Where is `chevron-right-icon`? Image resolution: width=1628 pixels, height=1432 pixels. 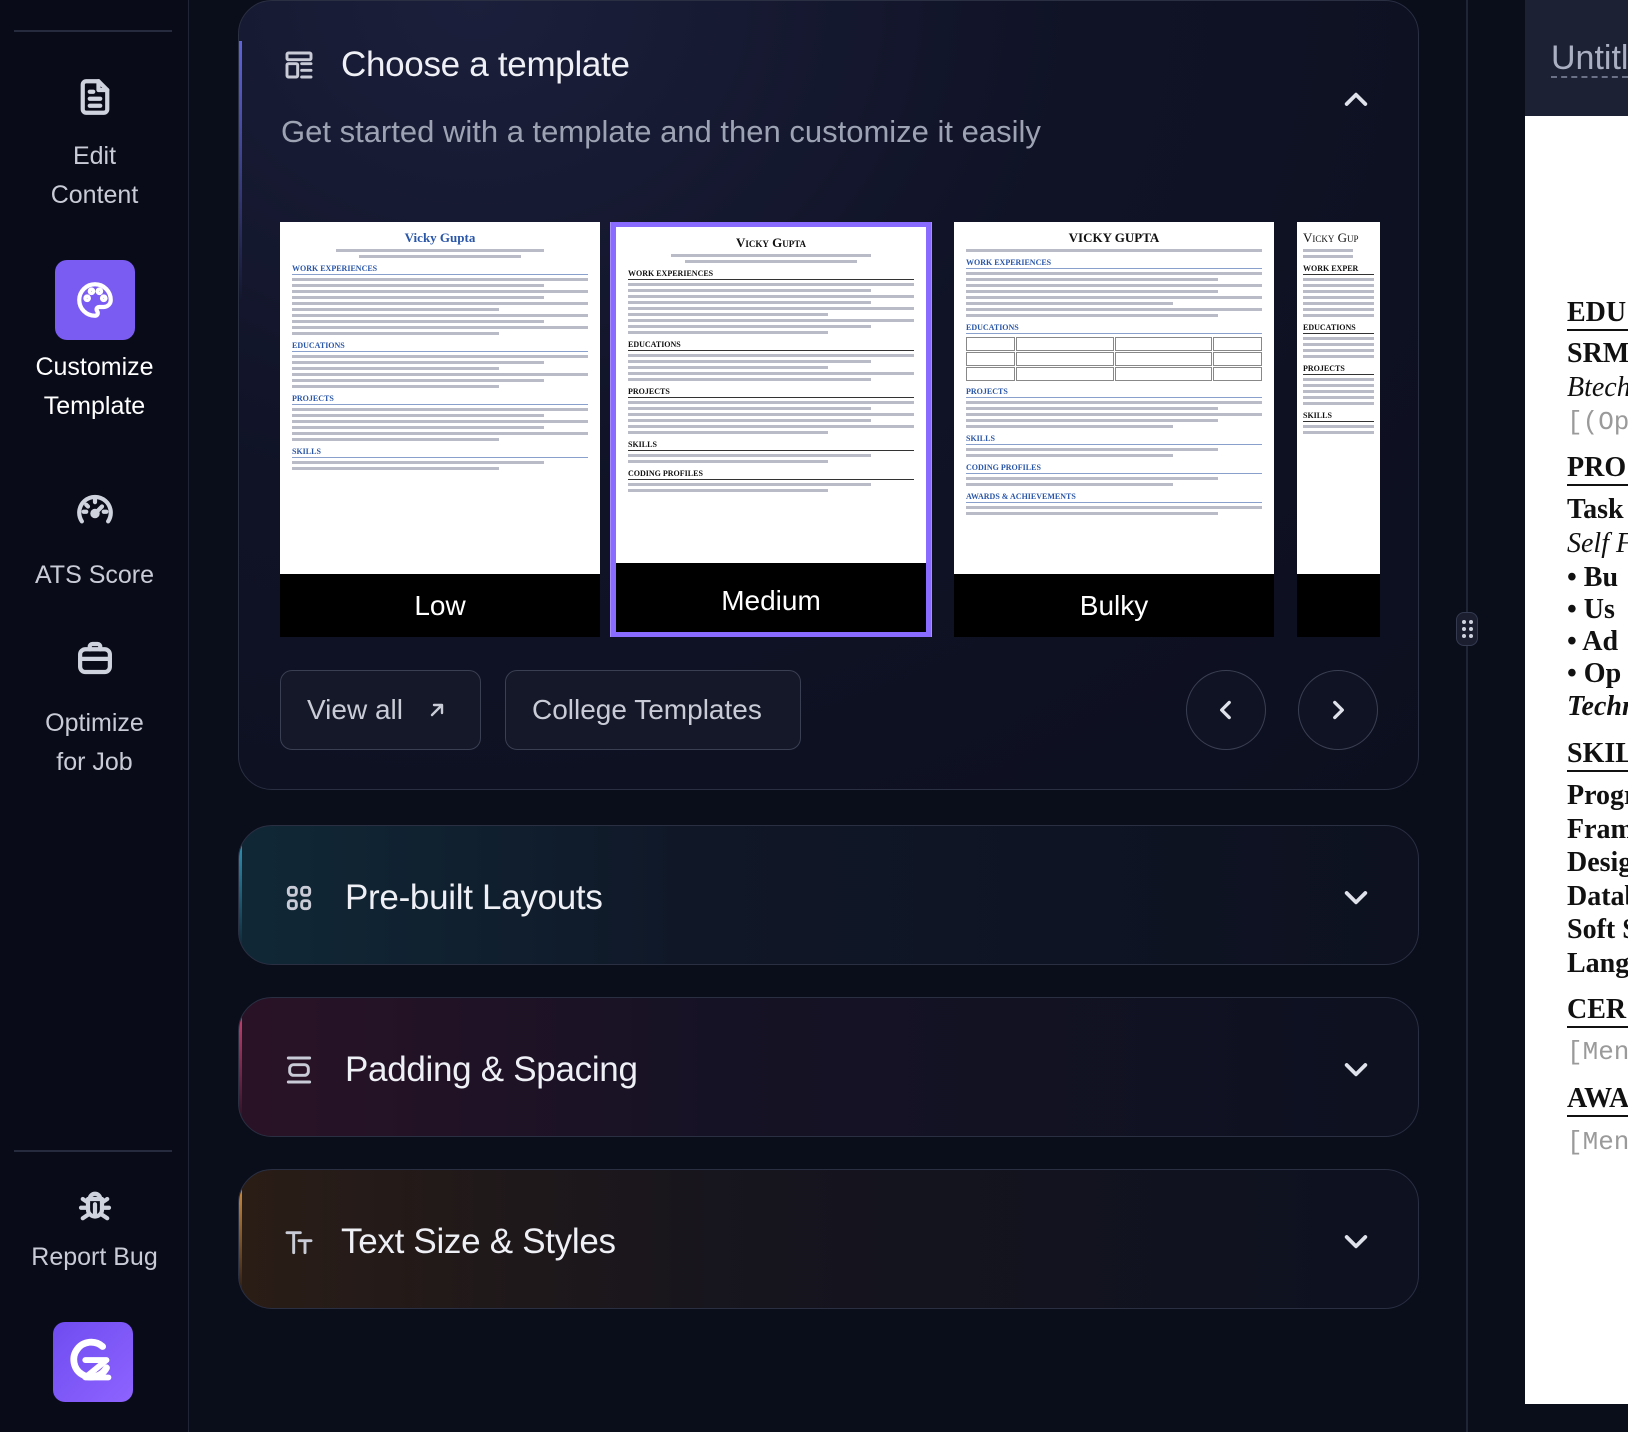 chevron-right-icon is located at coordinates (1338, 710).